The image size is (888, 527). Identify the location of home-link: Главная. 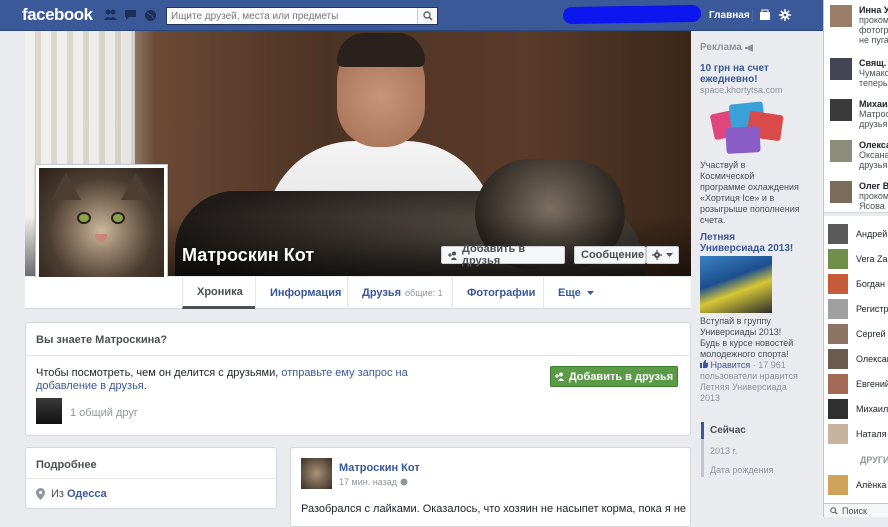
(729, 15).